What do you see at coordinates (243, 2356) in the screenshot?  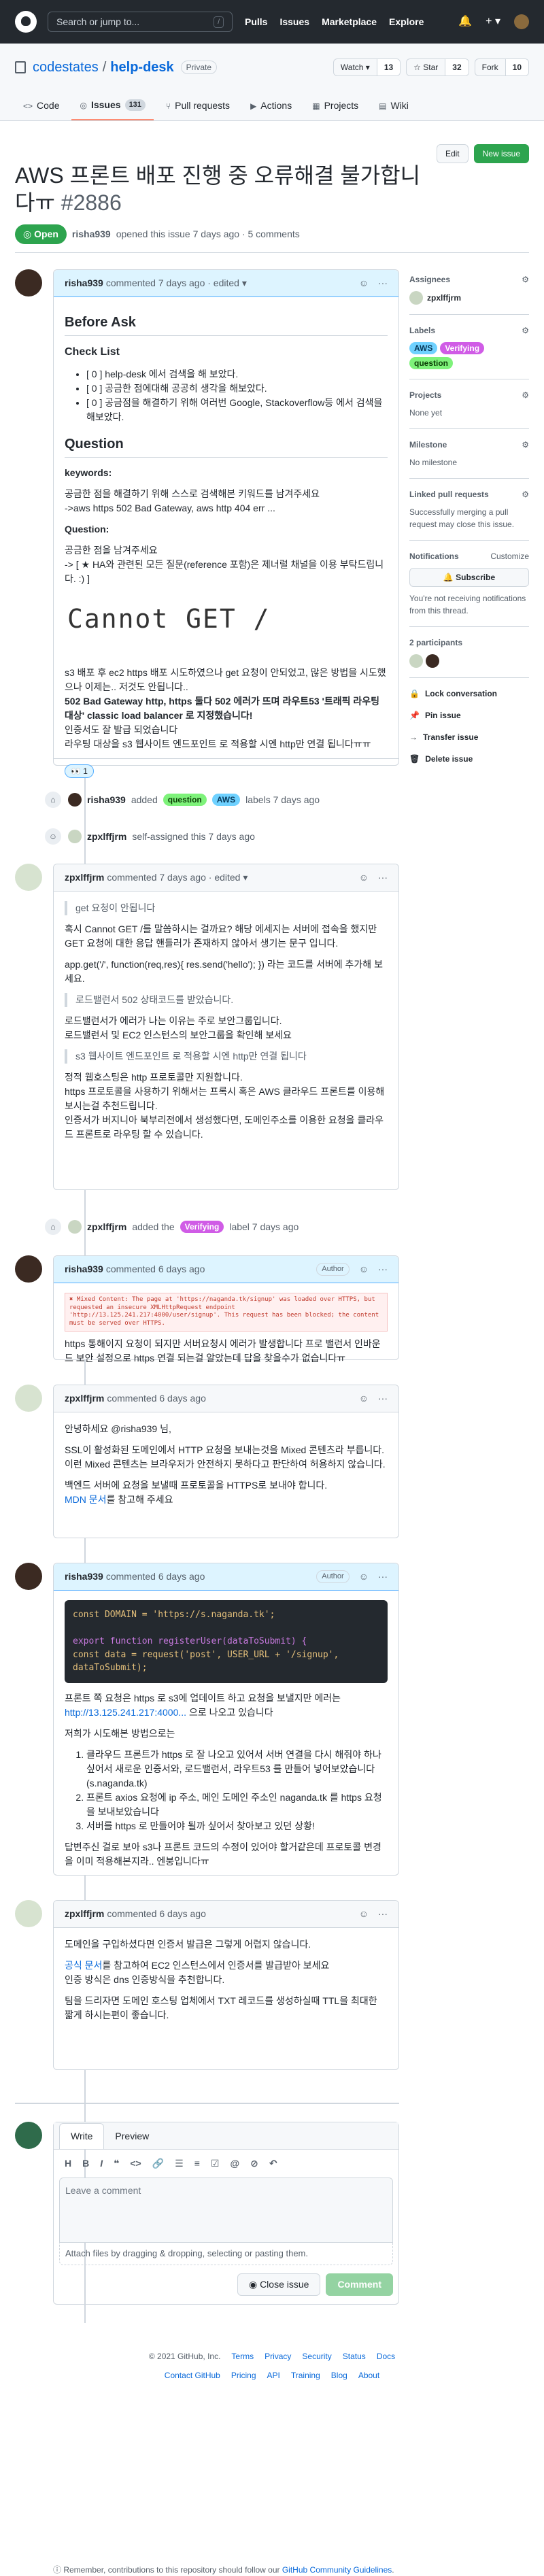 I see `footer-link: Terms` at bounding box center [243, 2356].